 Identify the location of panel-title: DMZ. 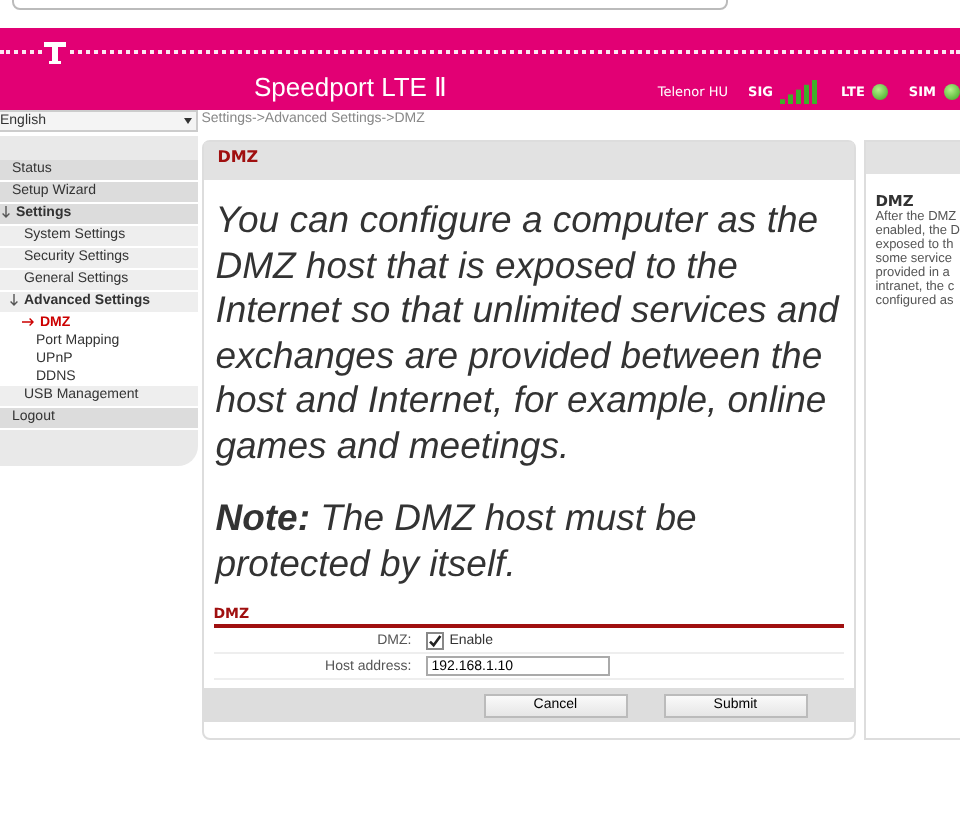
(528, 161).